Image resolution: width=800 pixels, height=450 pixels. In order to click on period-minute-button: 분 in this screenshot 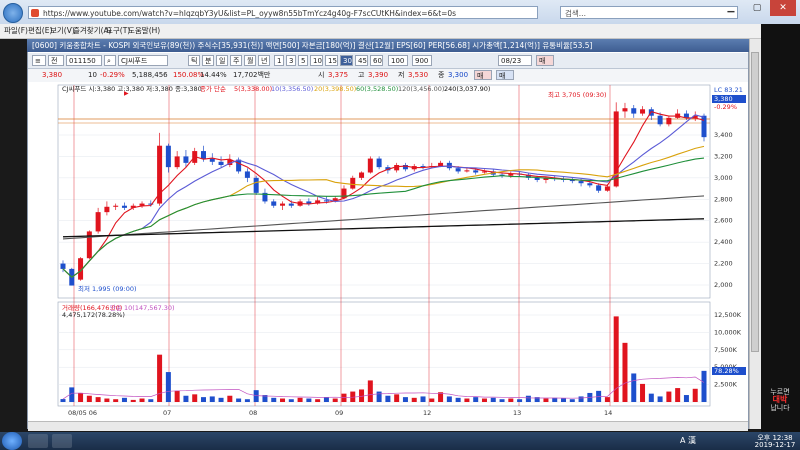, I will do `click(208, 60)`.